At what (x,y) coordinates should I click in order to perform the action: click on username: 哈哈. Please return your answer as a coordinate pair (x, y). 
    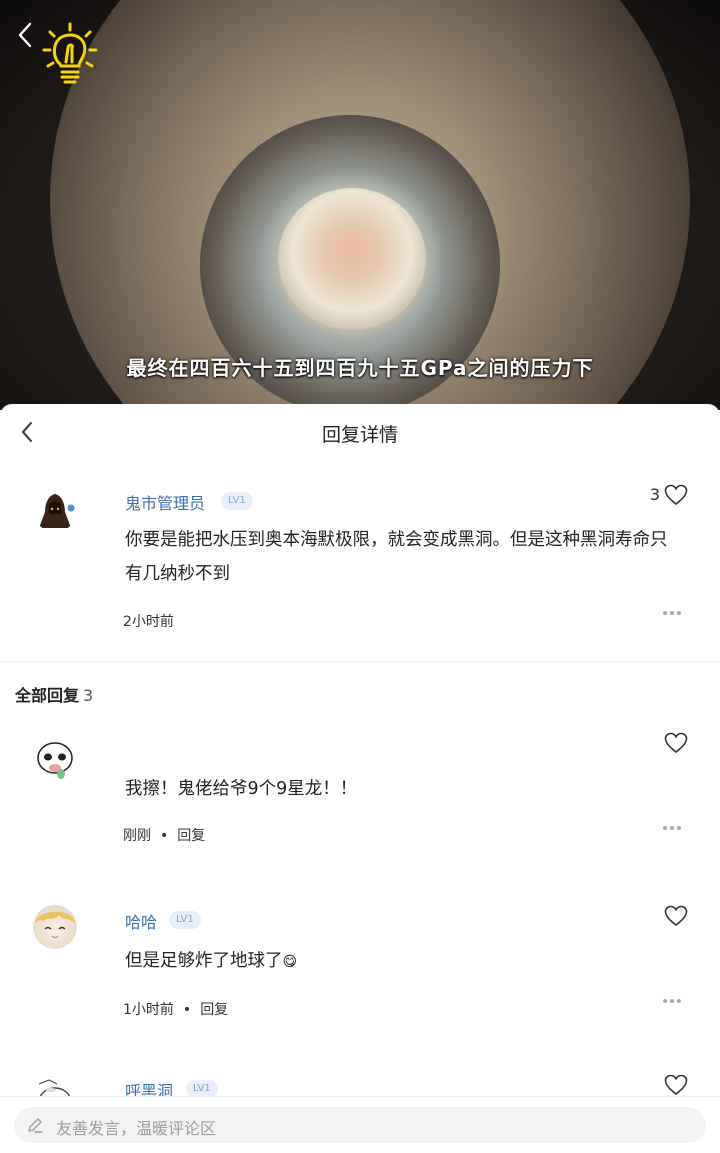
    Looking at the image, I should click on (141, 921).